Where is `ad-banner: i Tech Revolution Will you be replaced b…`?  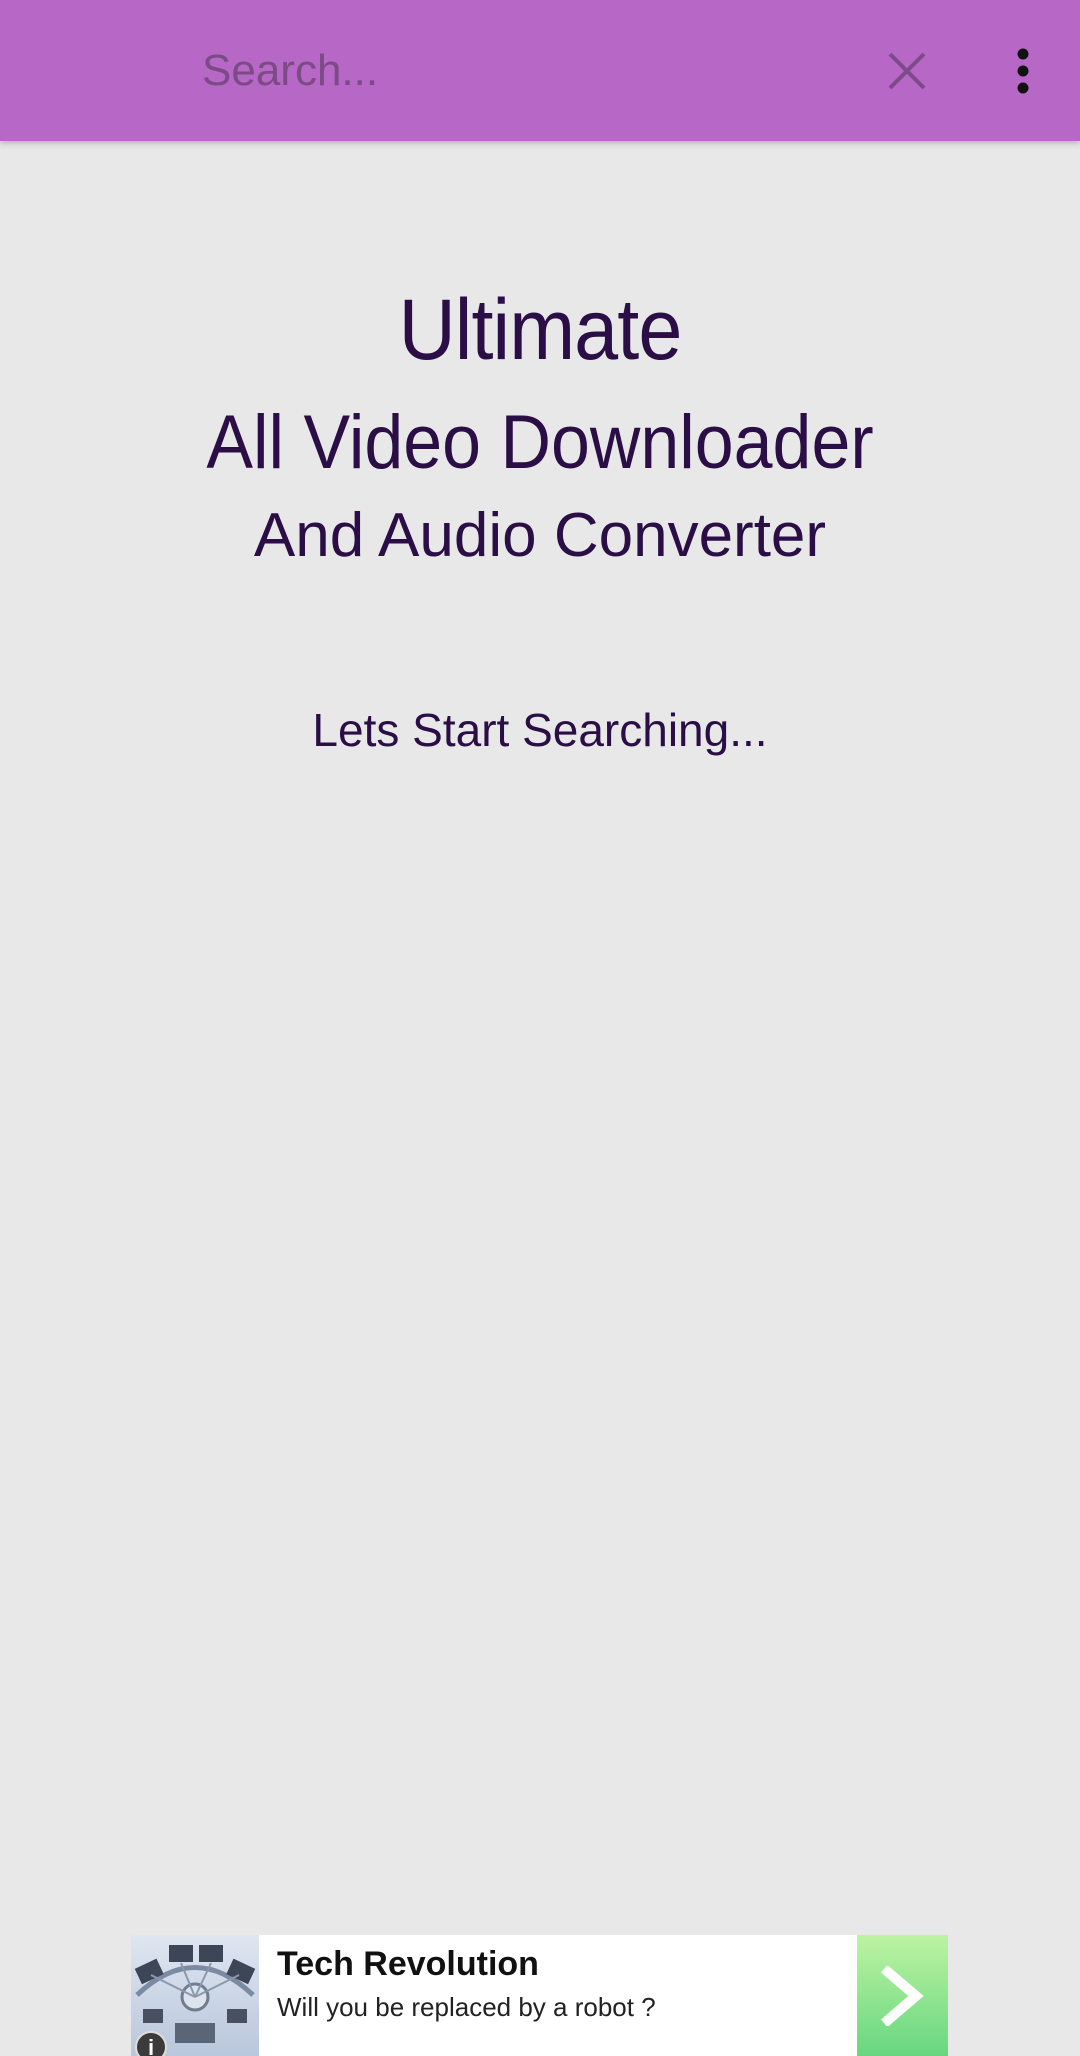
ad-banner: i Tech Revolution Will you be replaced b… is located at coordinates (539, 1995).